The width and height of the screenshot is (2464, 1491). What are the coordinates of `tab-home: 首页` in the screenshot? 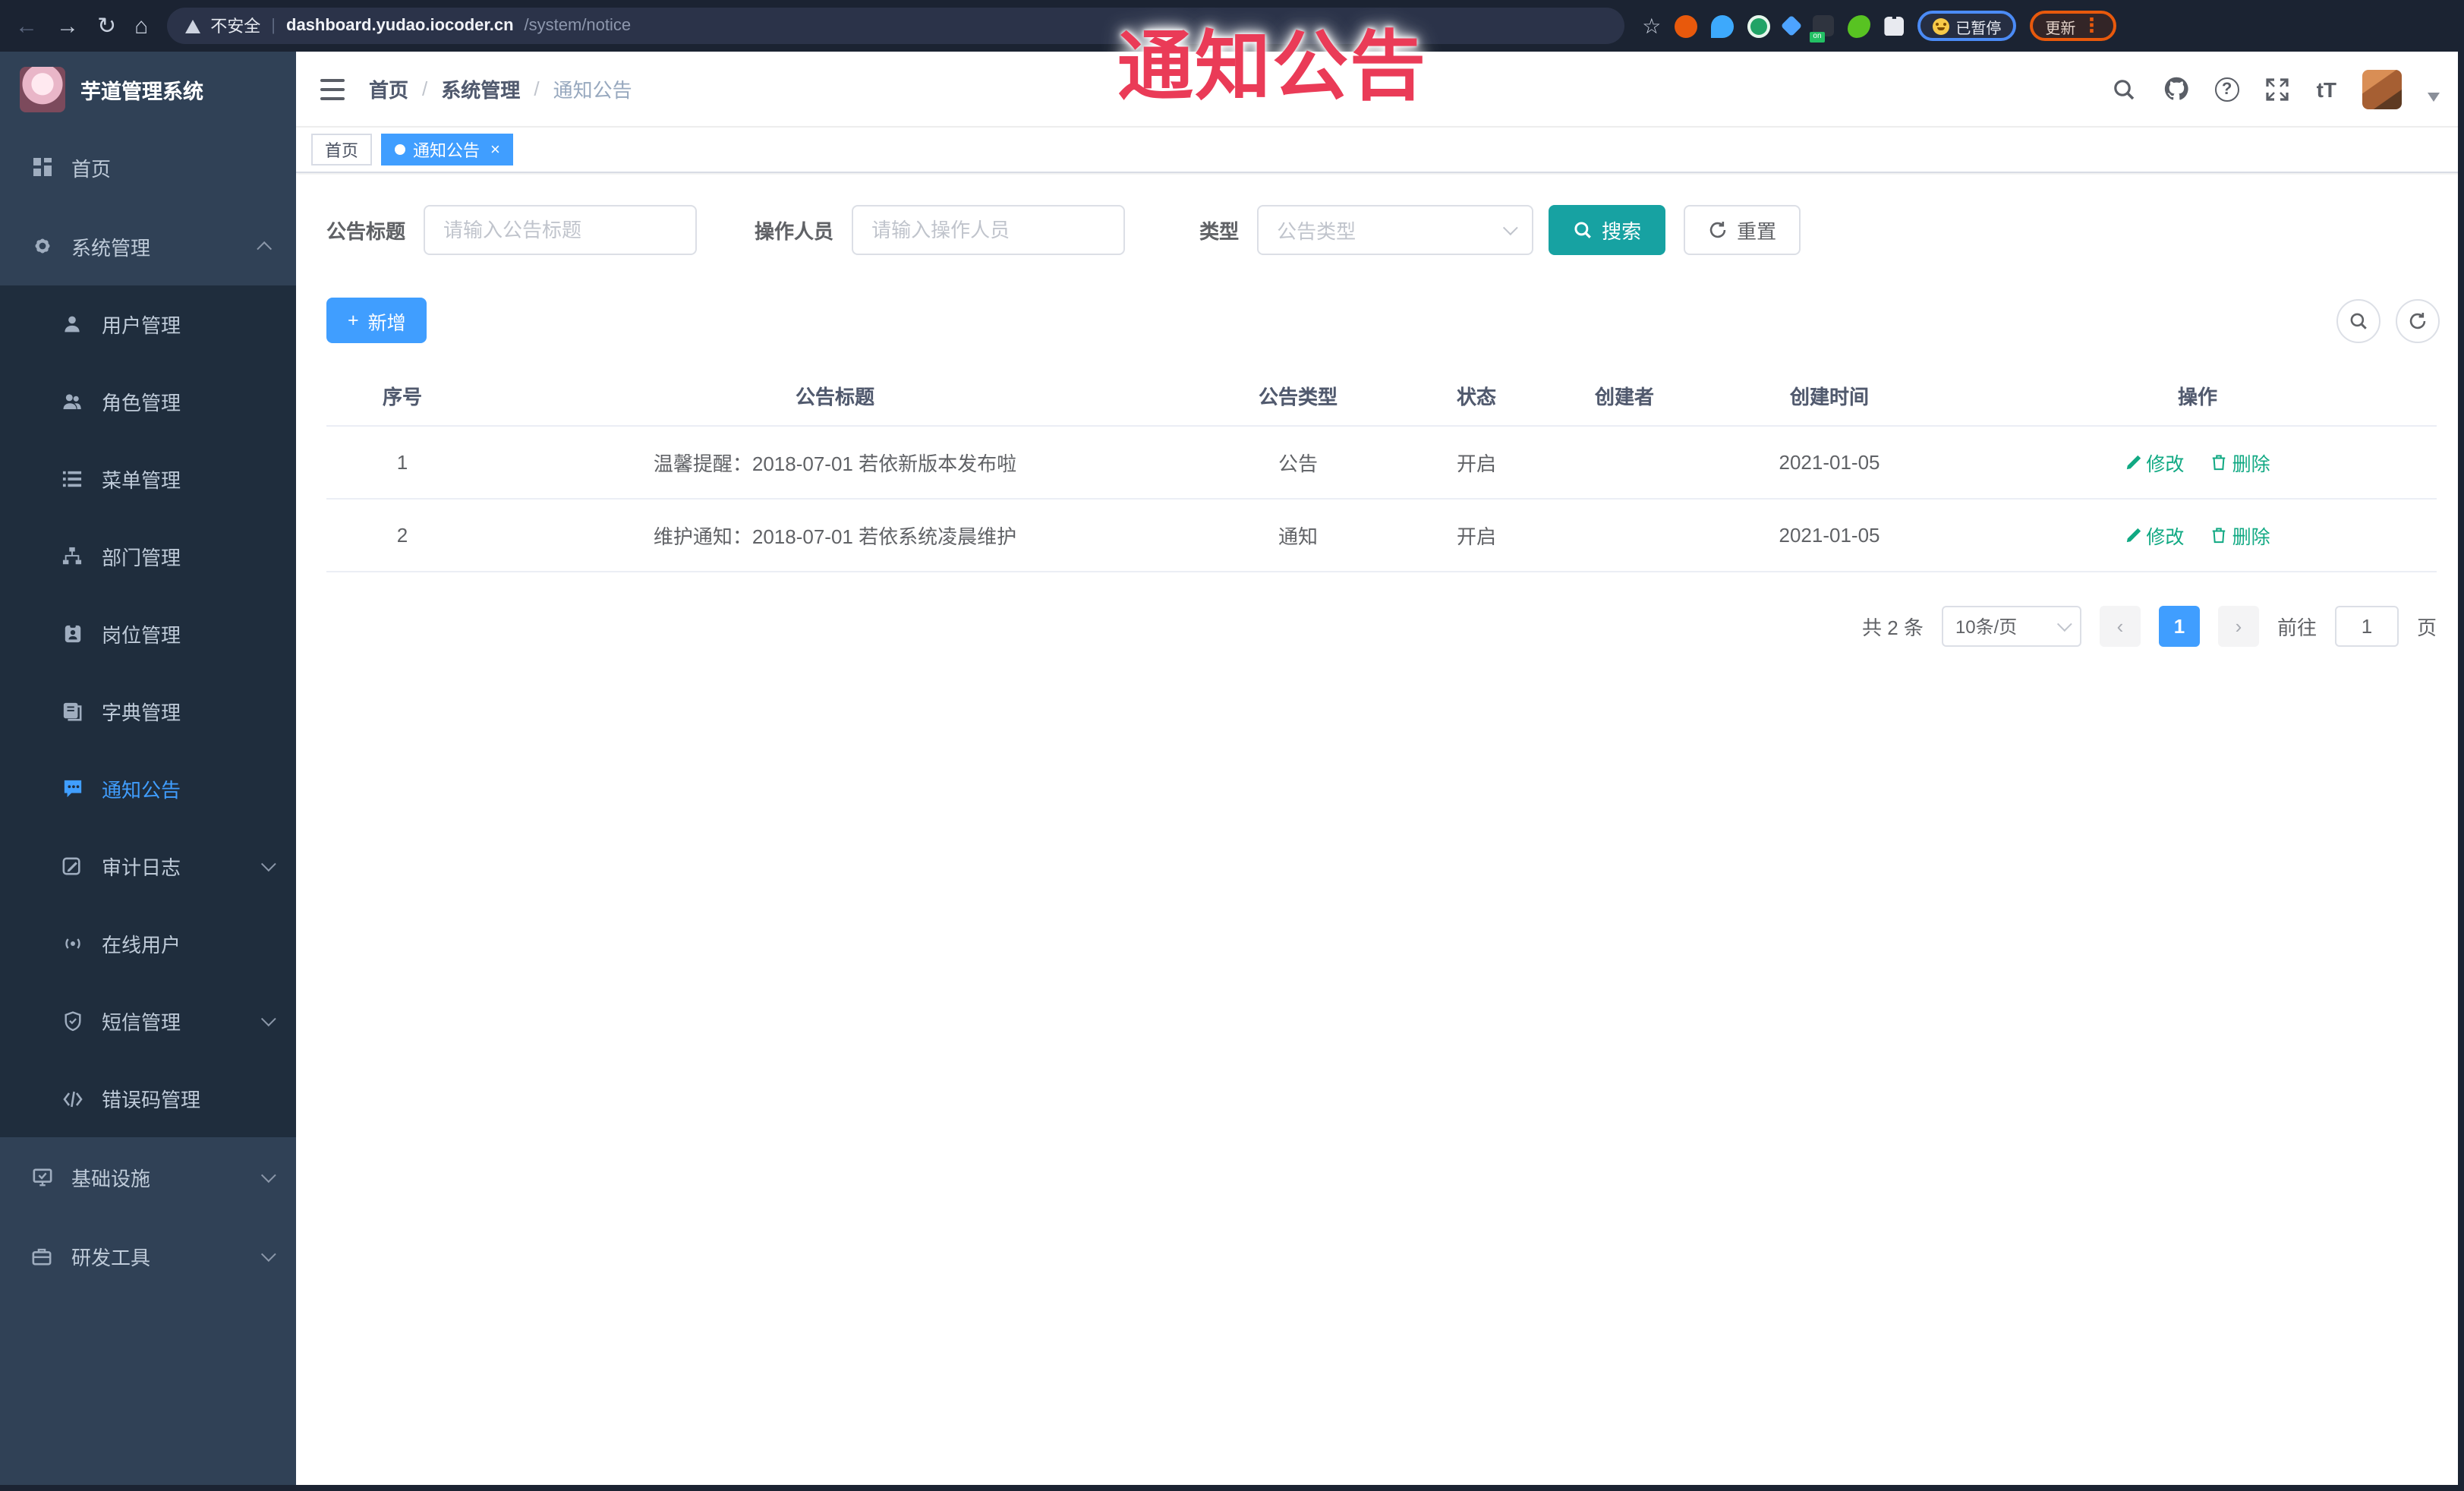 It's located at (341, 149).